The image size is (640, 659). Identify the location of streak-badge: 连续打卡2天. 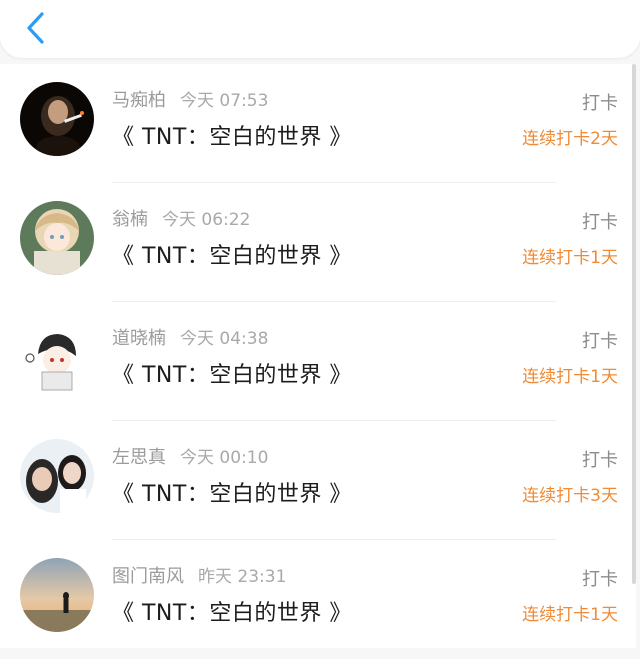
(570, 139).